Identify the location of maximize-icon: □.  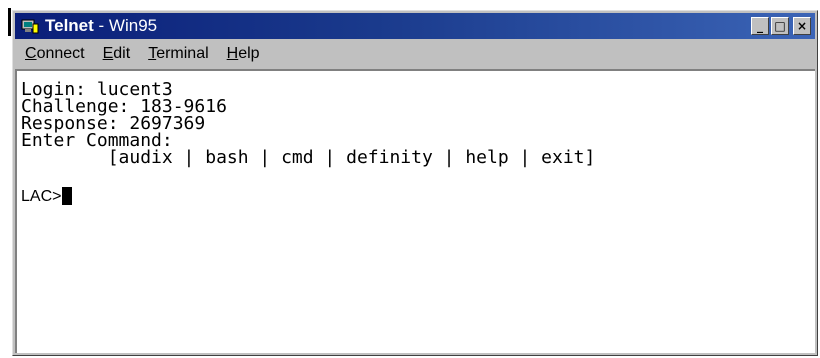
(780, 26).